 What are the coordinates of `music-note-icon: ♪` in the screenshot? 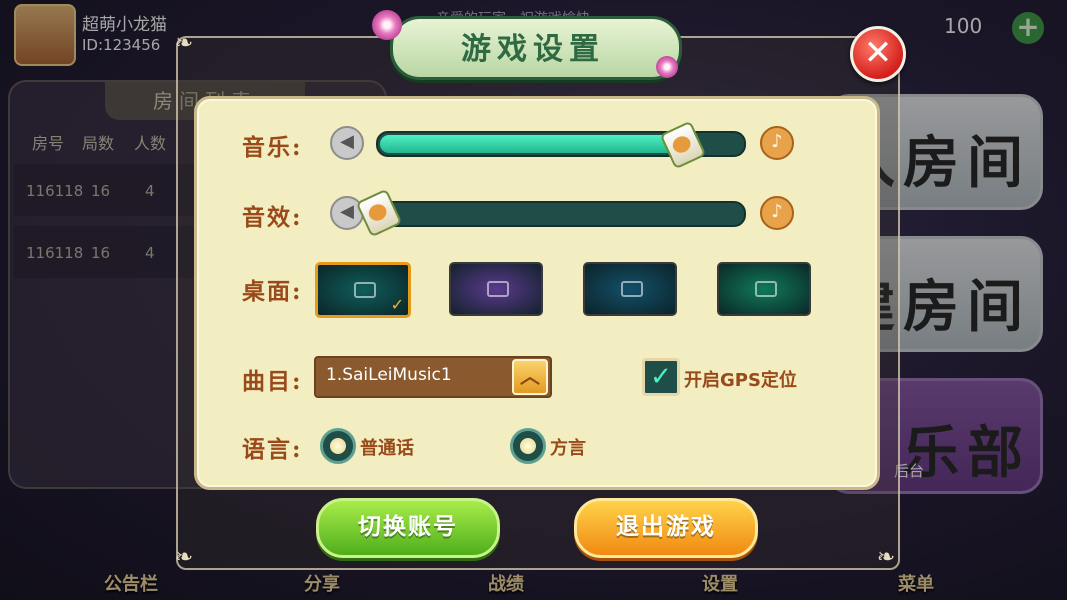 It's located at (777, 143).